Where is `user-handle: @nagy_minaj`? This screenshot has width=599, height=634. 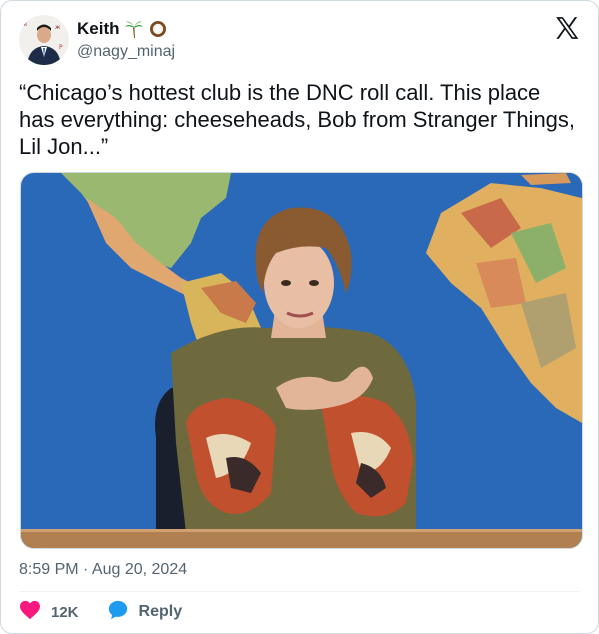
user-handle: @nagy_minaj is located at coordinates (126, 52).